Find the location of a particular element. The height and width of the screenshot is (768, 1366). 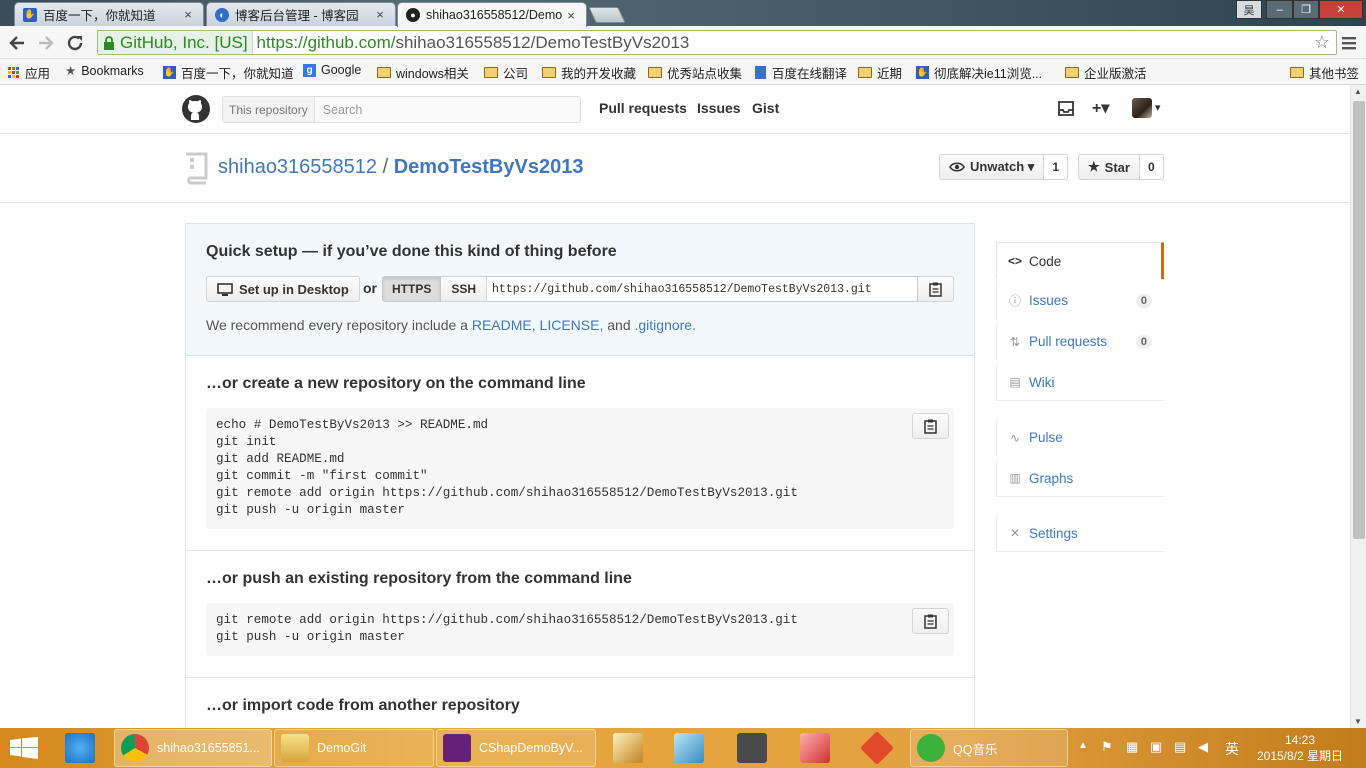

bookmark-folder: 企业版激活 is located at coordinates (1106, 72).